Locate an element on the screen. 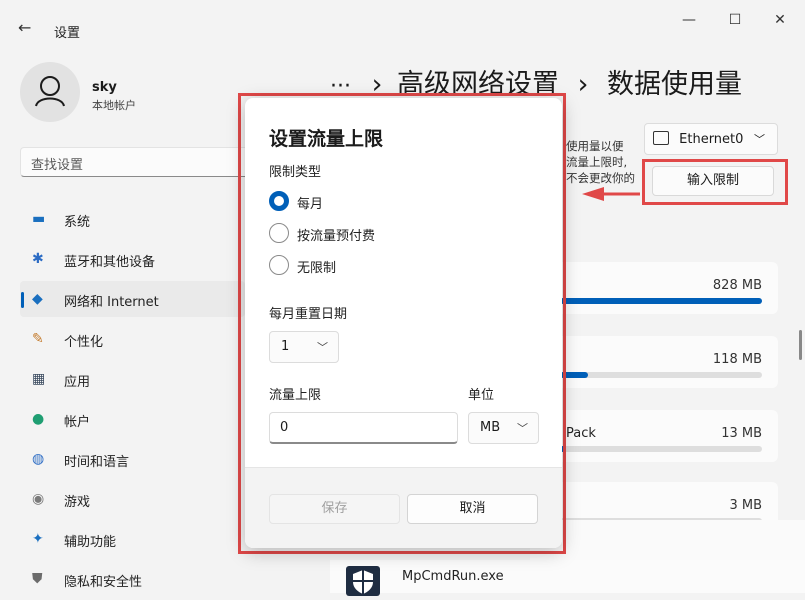 The height and width of the screenshot is (600, 805). usage-value: 828 MB is located at coordinates (737, 285).